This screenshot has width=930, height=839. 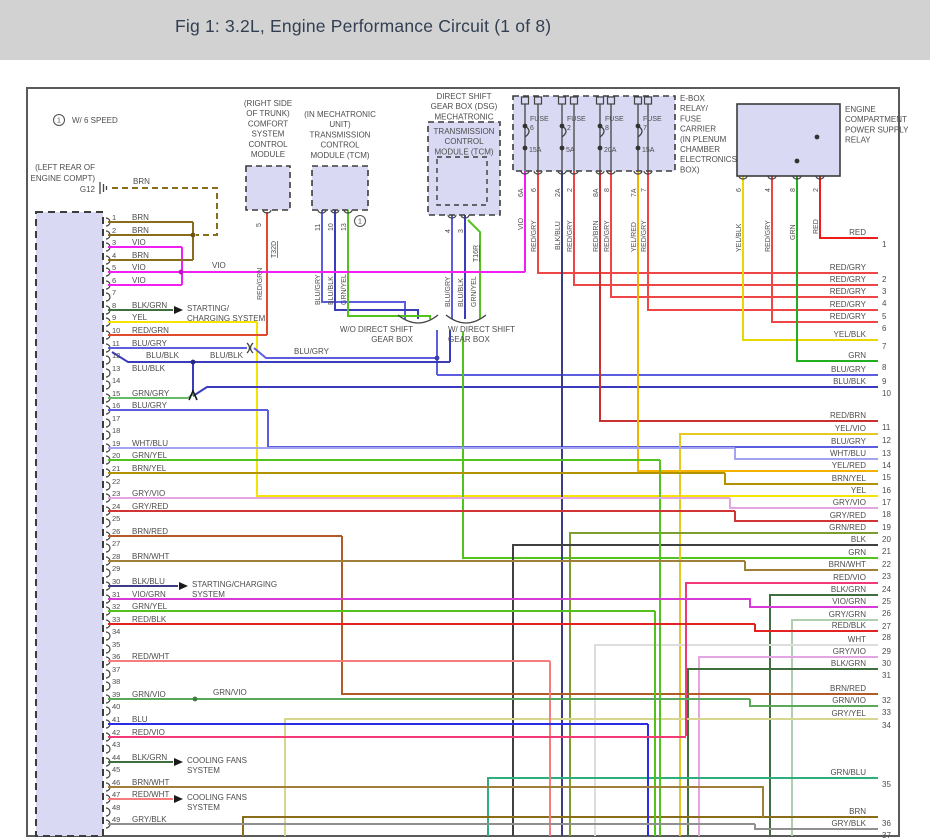 What do you see at coordinates (788, 140) in the screenshot?
I see `power-supply-relay-box` at bounding box center [788, 140].